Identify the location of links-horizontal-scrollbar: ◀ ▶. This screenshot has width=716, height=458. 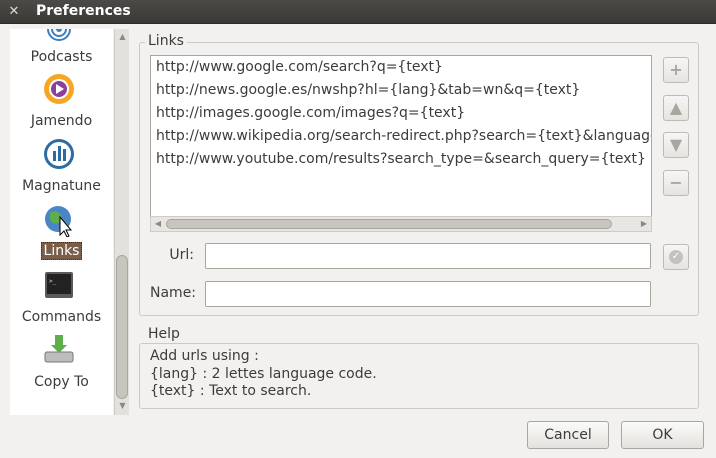
(401, 224).